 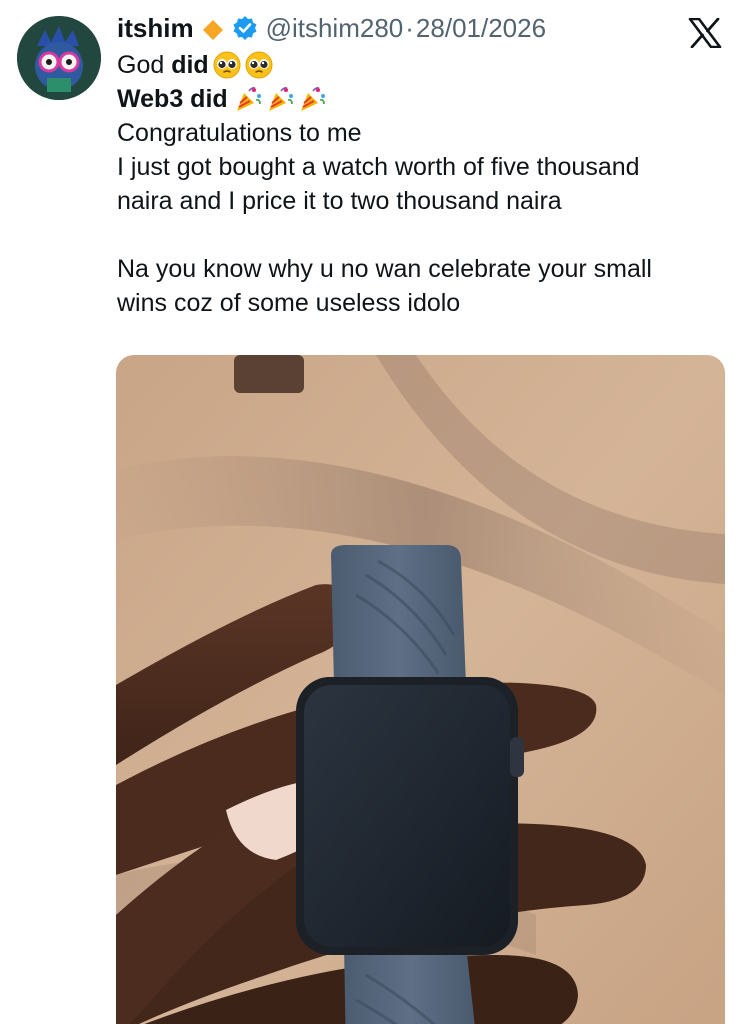 What do you see at coordinates (424, 133) in the screenshot?
I see `tweet-line: Congratulations to me` at bounding box center [424, 133].